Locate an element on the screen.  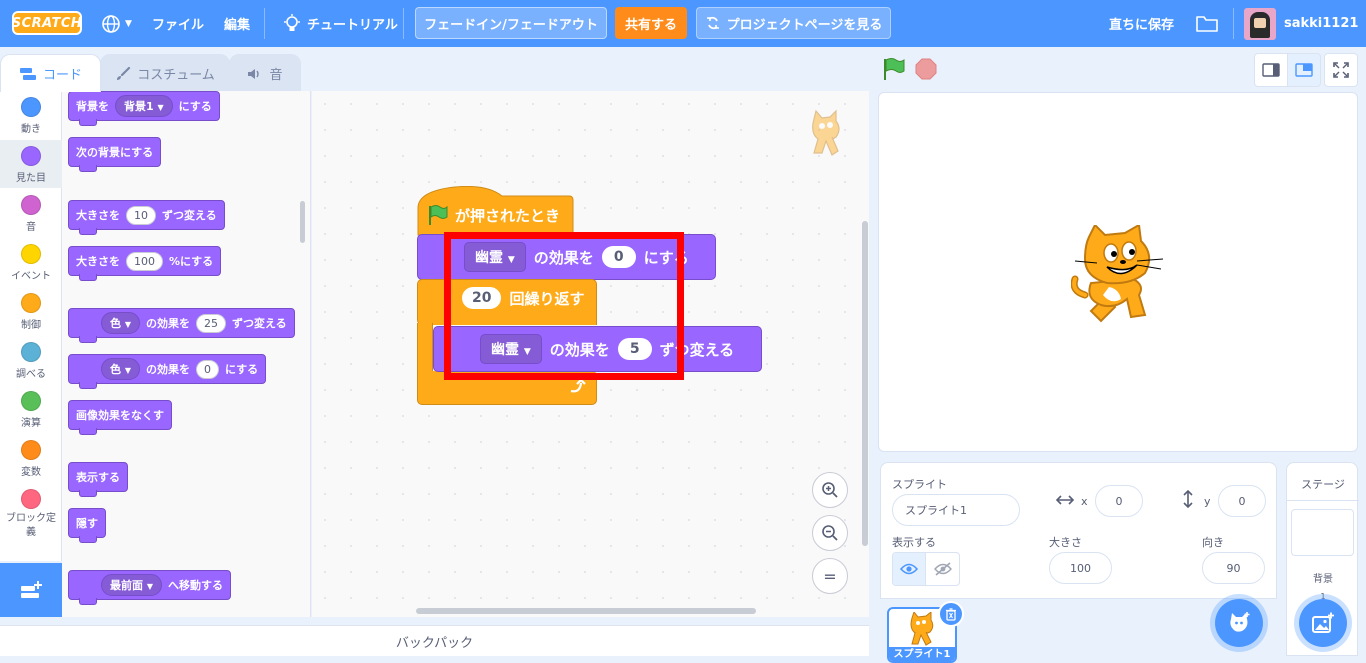
block-go-to-layer: 最前面 ▼ へ移動する is located at coordinates (149, 587).